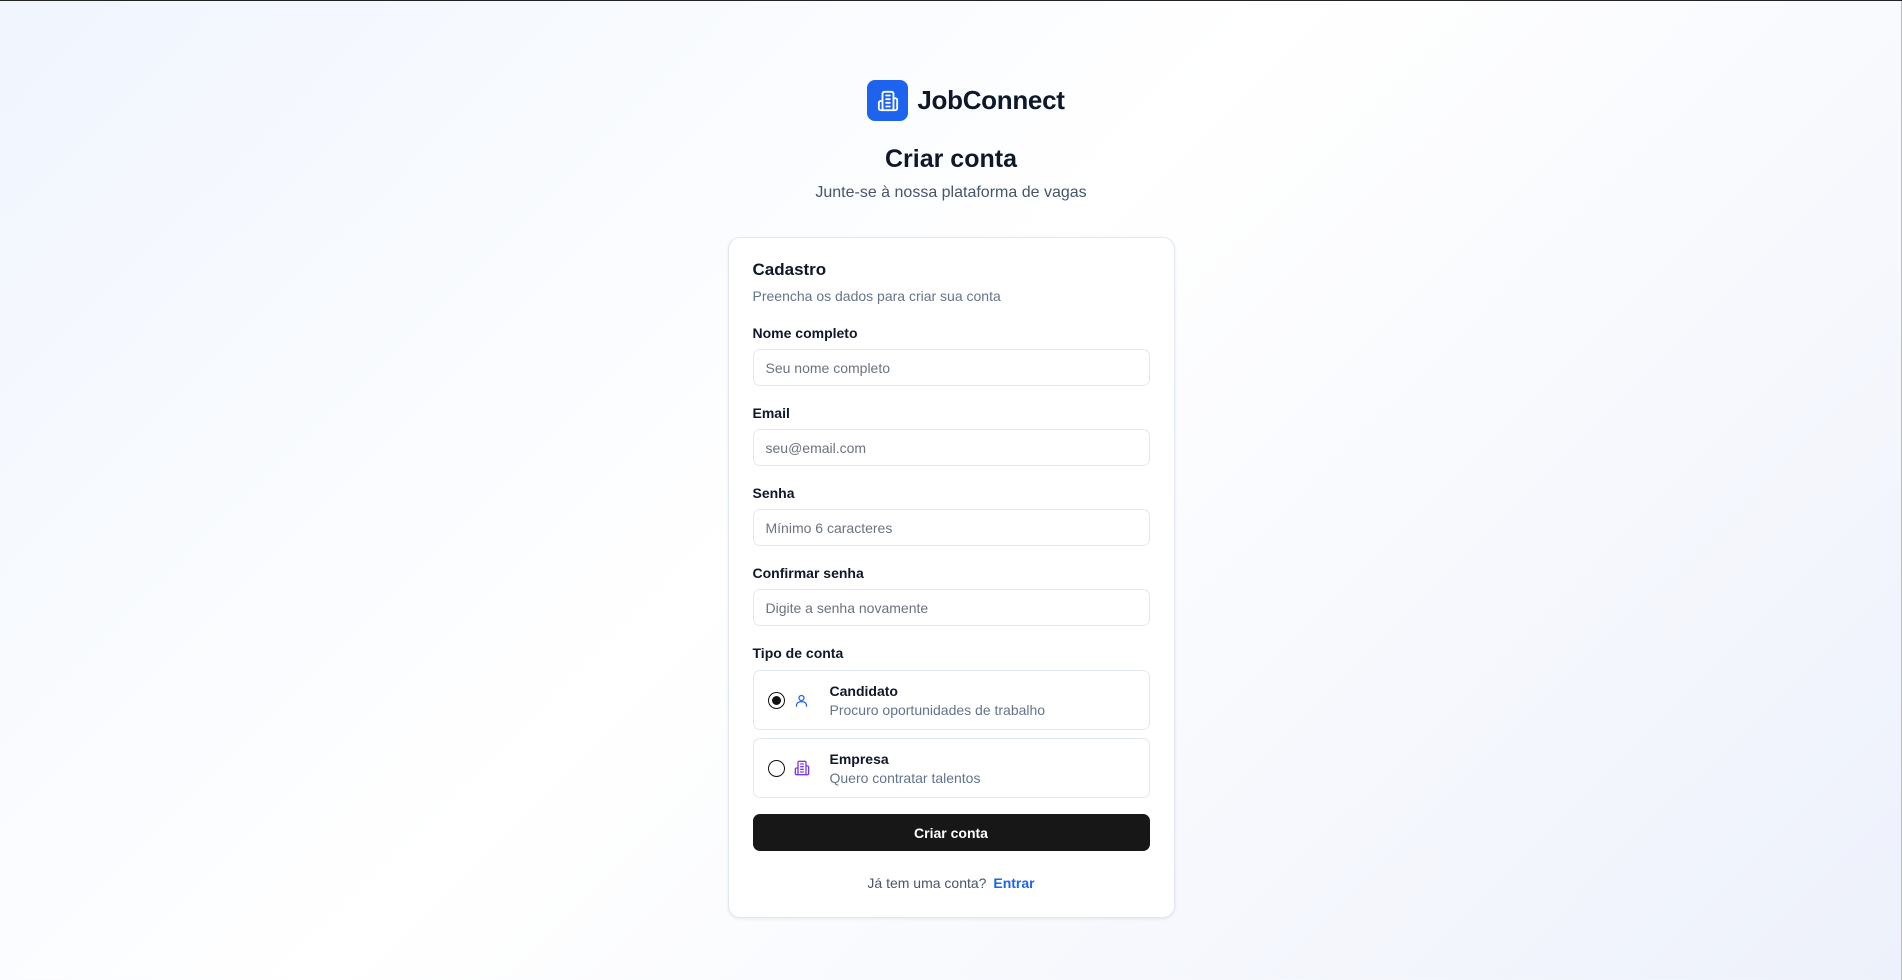 The image size is (1902, 980). What do you see at coordinates (937, 709) in the screenshot?
I see `option-subtitle: Procuro oportunidades de trabalho` at bounding box center [937, 709].